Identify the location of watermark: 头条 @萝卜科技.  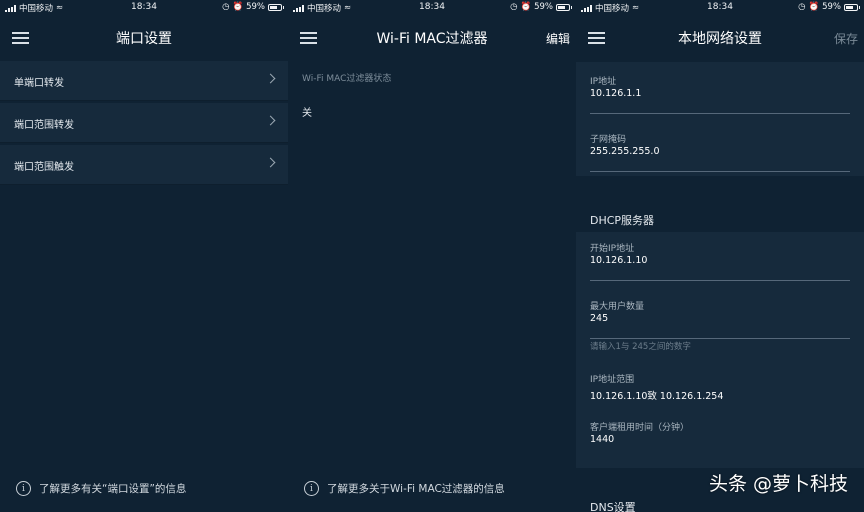
(778, 484).